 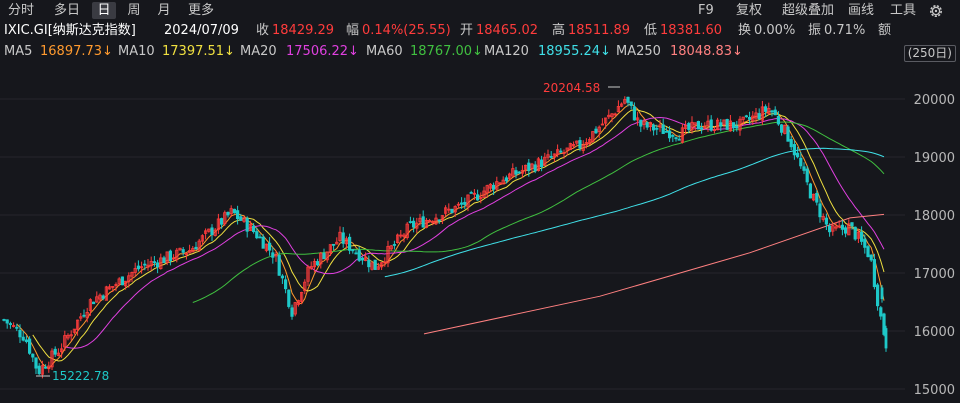 I want to click on low-value: 18381.60, so click(x=691, y=30).